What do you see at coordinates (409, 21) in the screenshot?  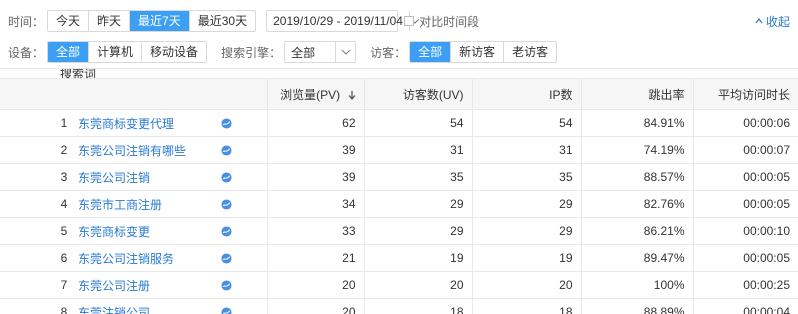 I see `compare-checkbox` at bounding box center [409, 21].